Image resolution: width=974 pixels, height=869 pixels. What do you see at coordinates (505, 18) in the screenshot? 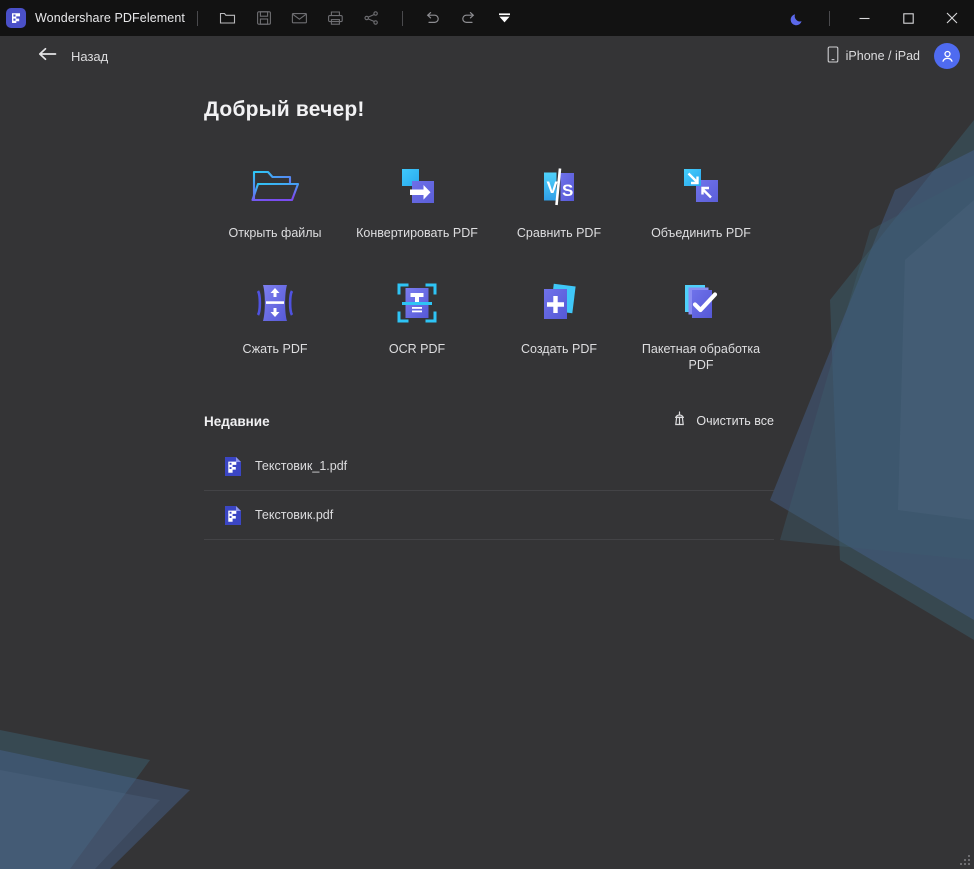
I see `more-dropdown-icon` at bounding box center [505, 18].